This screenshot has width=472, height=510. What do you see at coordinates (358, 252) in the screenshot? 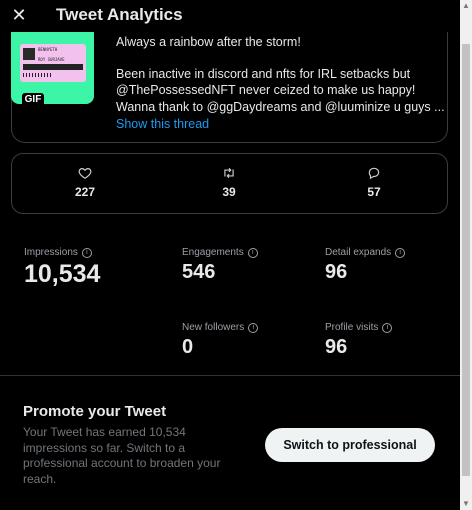
I see `detail-expands-label: Detail expands` at bounding box center [358, 252].